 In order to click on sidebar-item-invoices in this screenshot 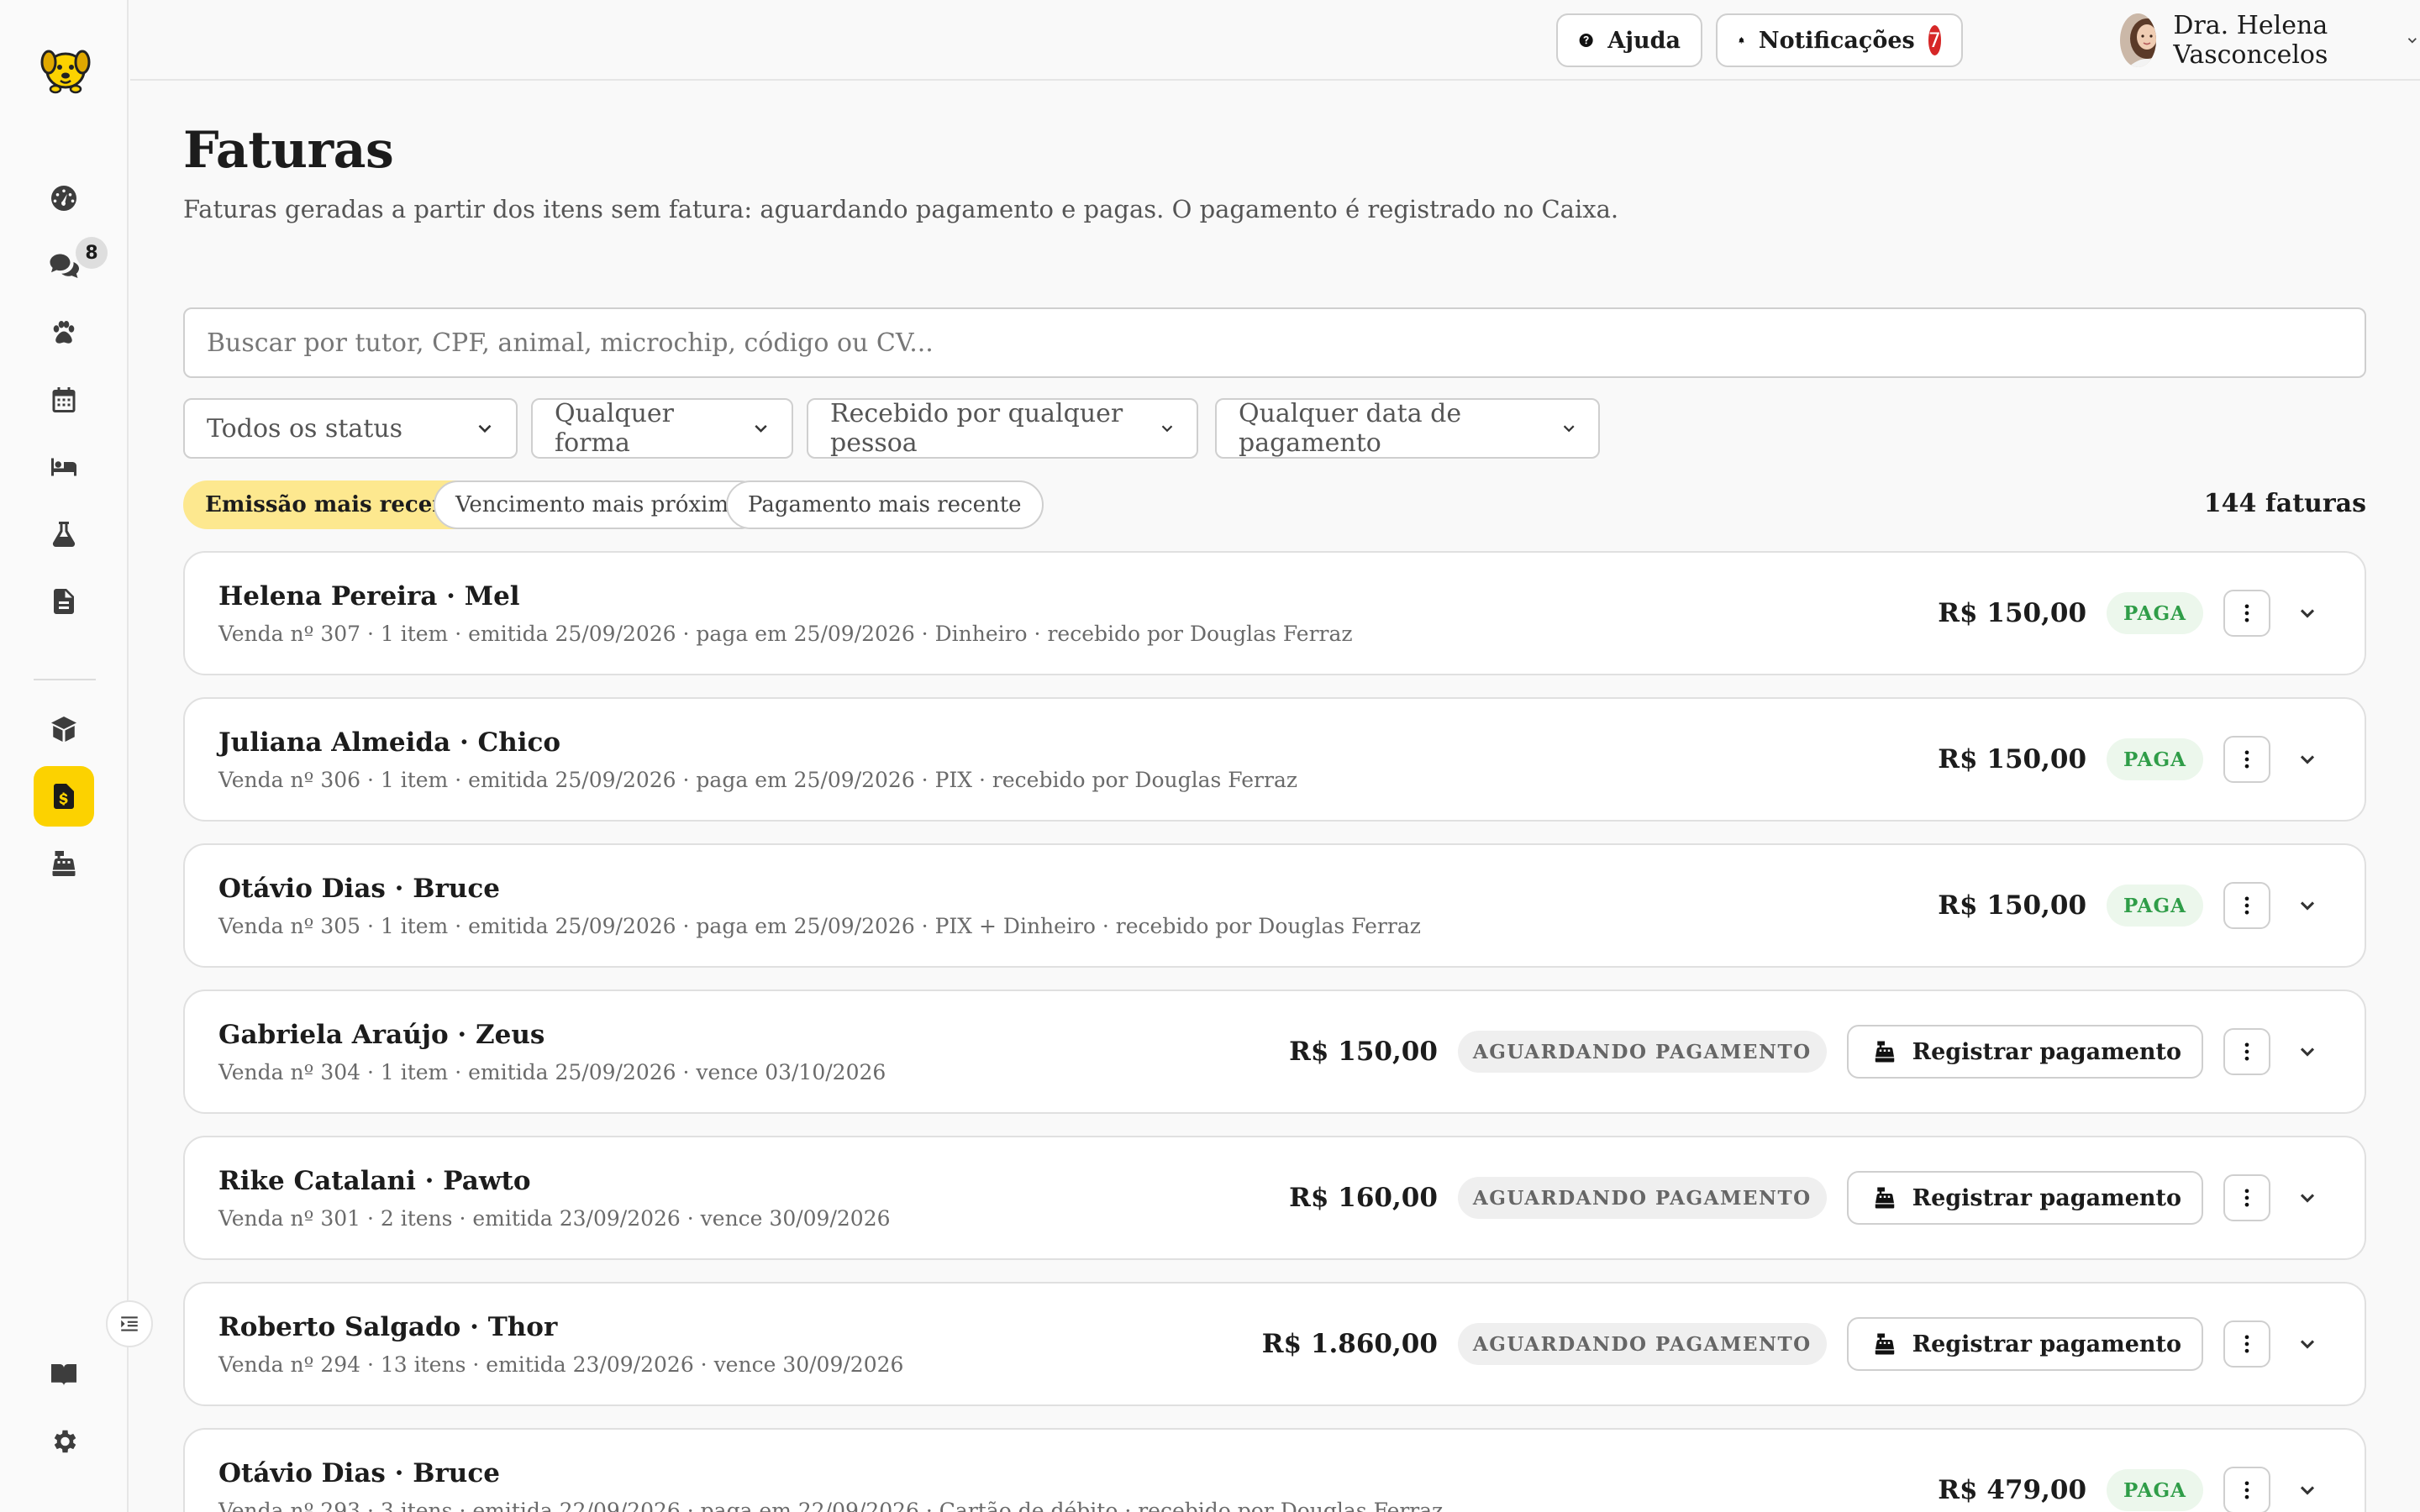, I will do `click(64, 796)`.